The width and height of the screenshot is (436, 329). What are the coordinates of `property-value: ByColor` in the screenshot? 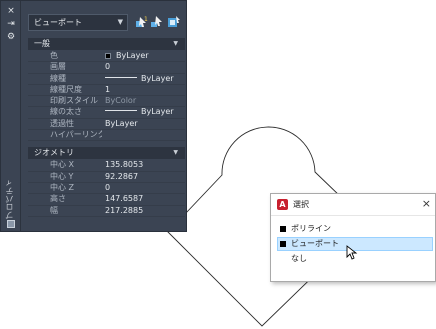 It's located at (143, 101).